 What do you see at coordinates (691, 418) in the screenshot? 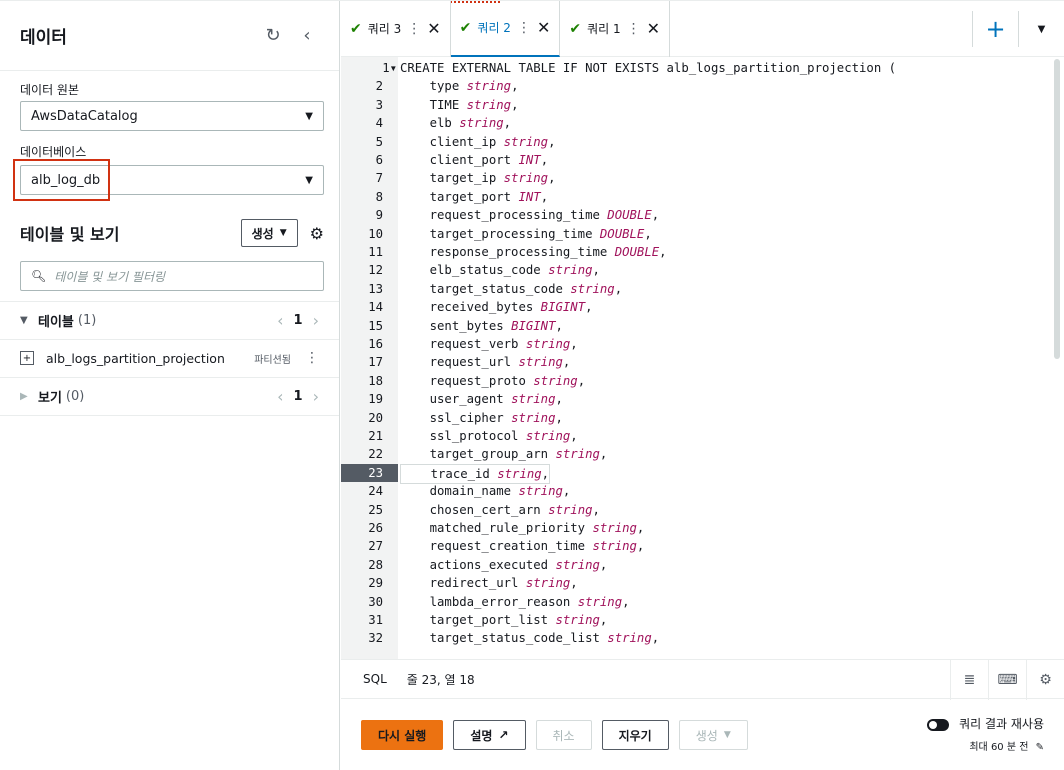
I see `code-line: 20 ssl_cipher string,` at bounding box center [691, 418].